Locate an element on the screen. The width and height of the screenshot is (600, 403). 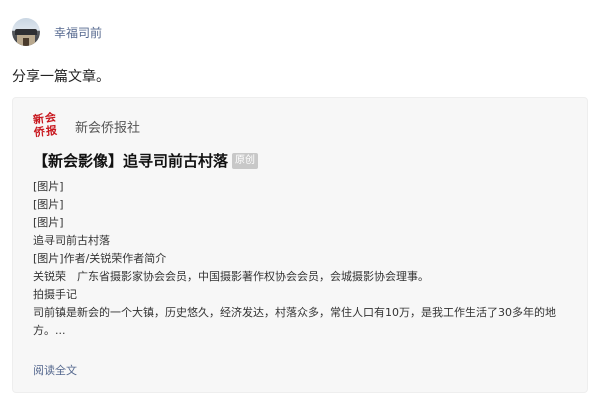
username-link: 幸福司前 is located at coordinates (78, 32).